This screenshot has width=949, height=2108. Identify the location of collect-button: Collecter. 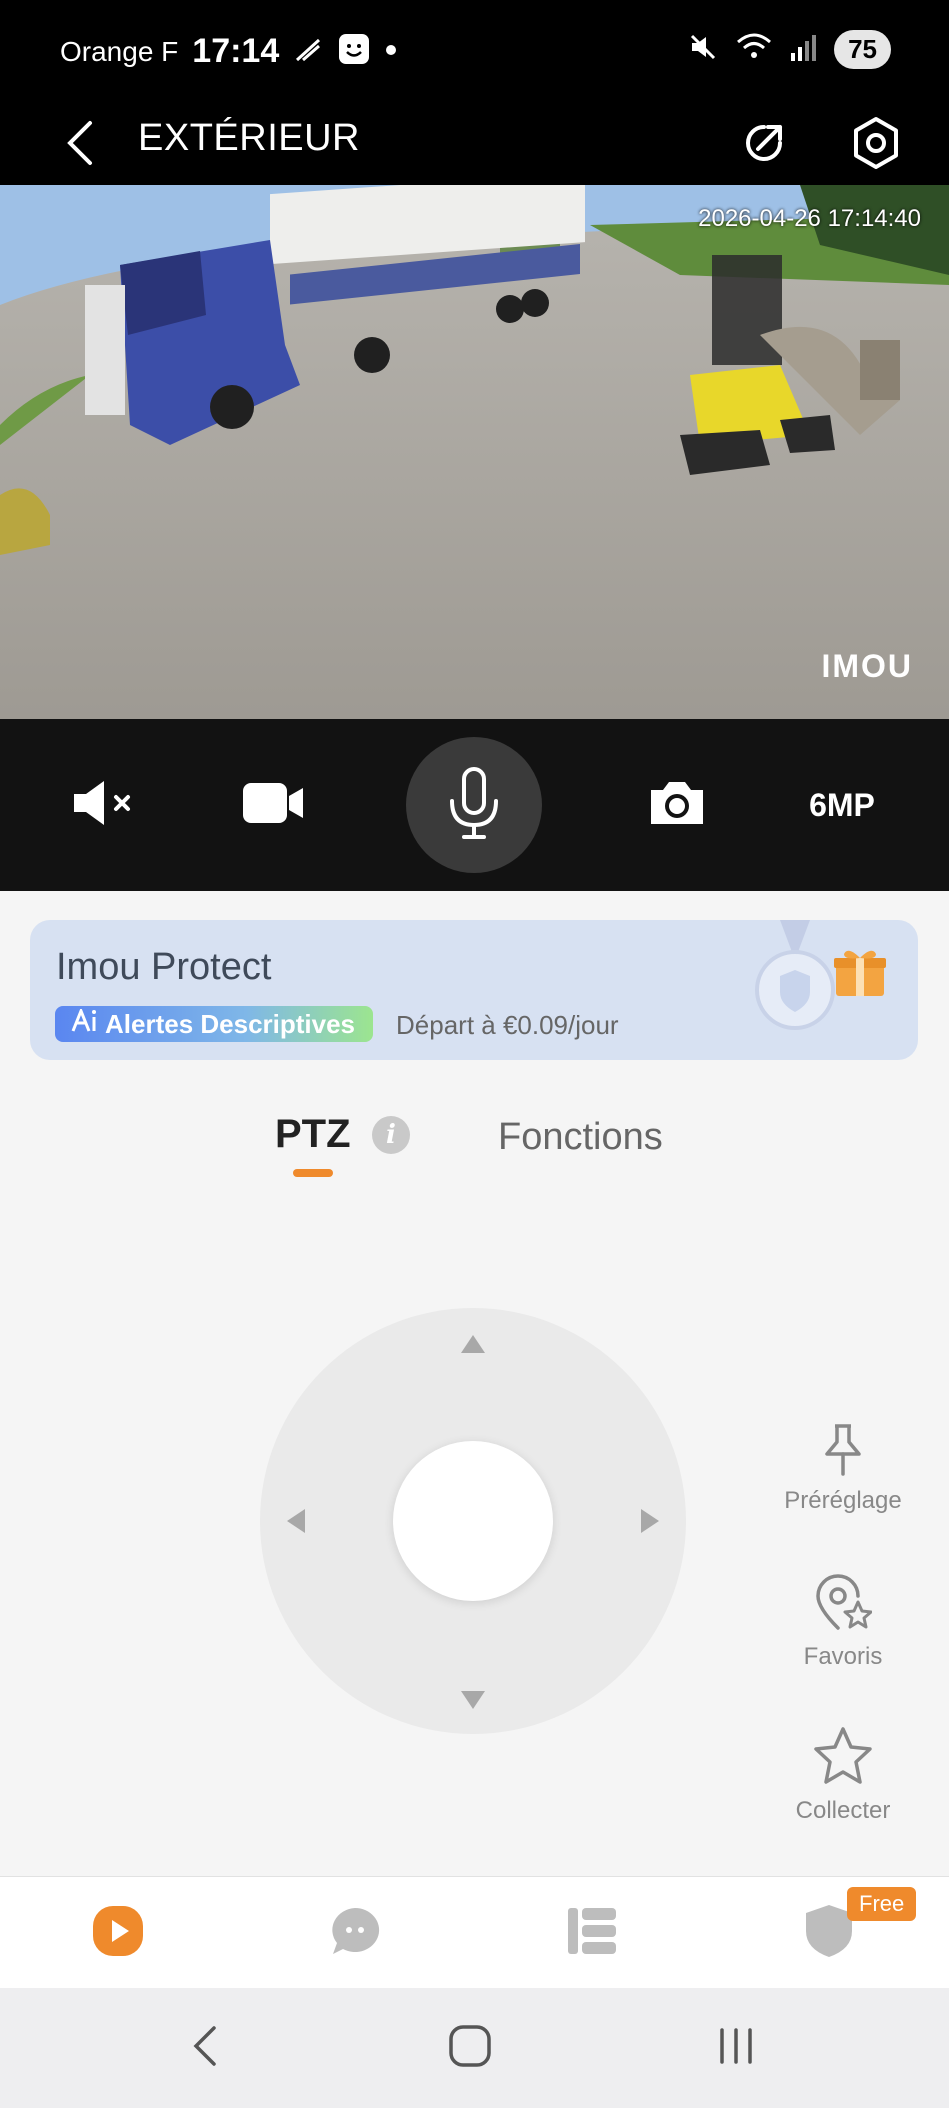
(843, 1775).